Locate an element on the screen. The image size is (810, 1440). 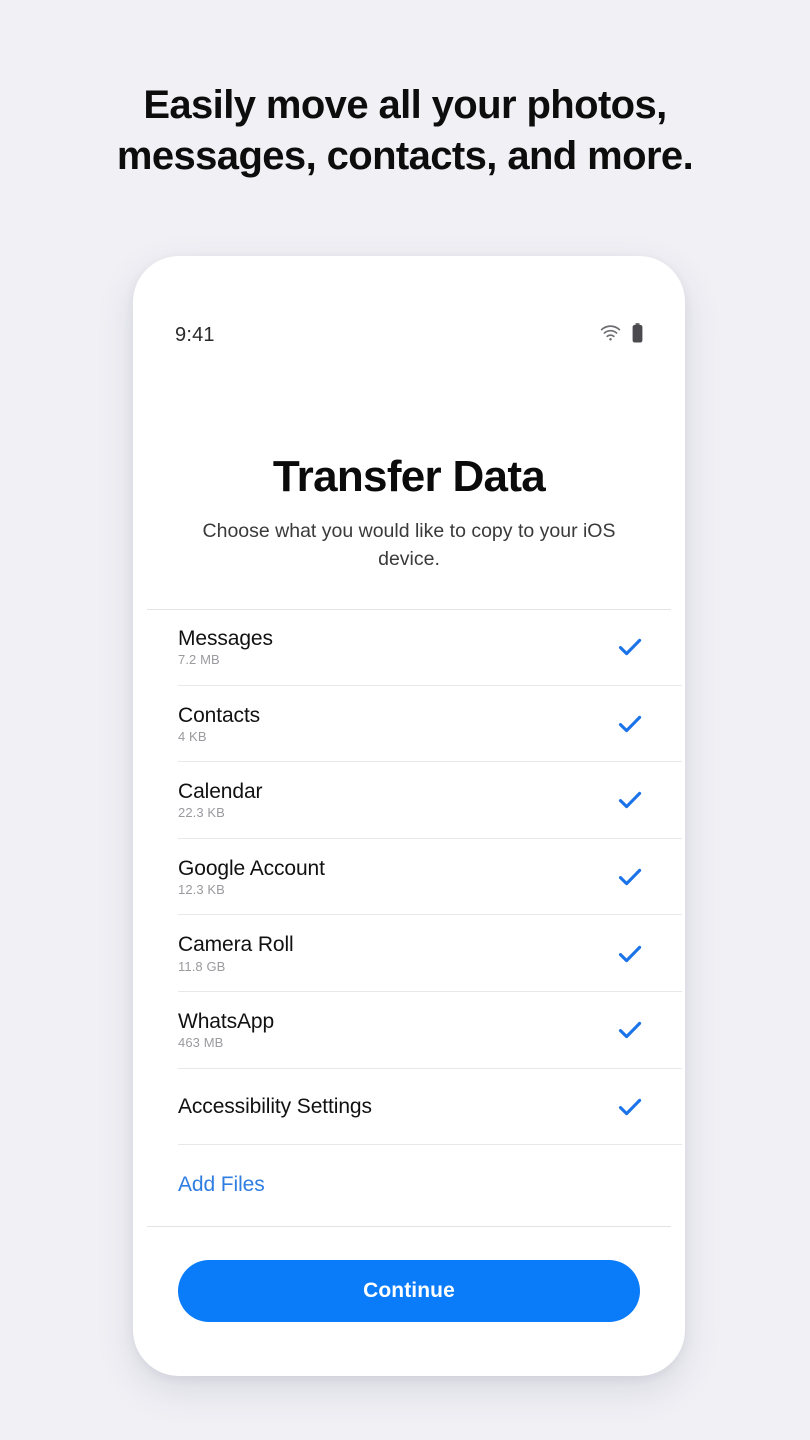
add-files-link: Add Files is located at coordinates (221, 1185).